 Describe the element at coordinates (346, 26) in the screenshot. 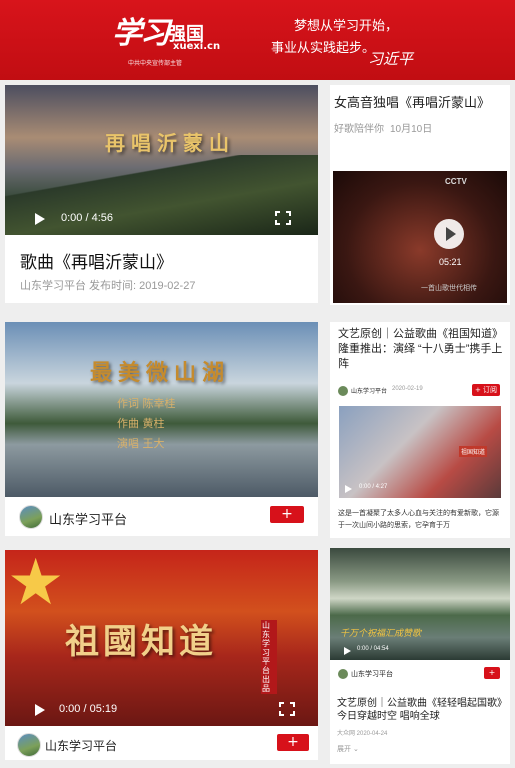

I see `slogan-line-1: 梦想从学习开始，` at that location.